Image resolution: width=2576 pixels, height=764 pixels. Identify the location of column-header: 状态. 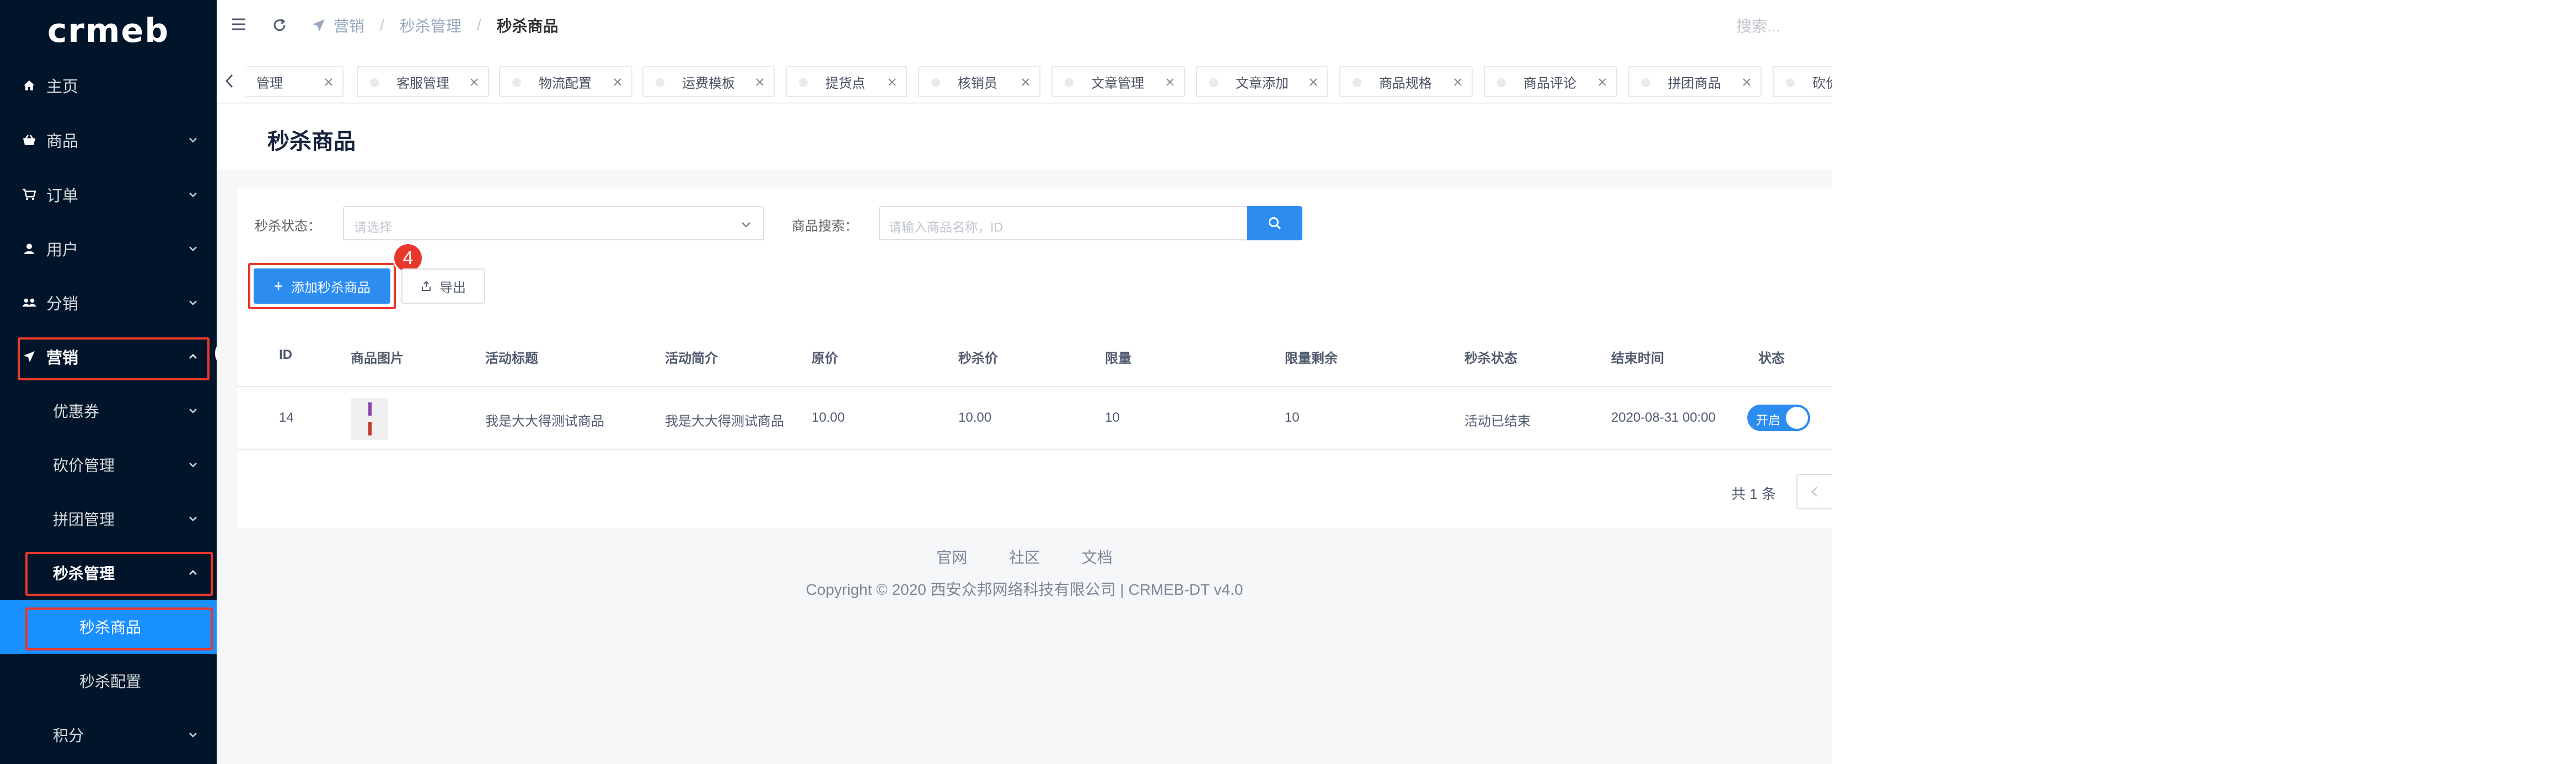
(1772, 358).